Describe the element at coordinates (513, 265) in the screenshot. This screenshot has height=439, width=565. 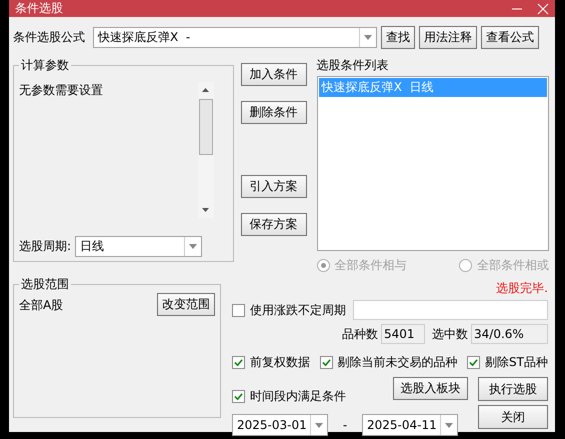
I see `radio-label: 全部条件相或` at that location.